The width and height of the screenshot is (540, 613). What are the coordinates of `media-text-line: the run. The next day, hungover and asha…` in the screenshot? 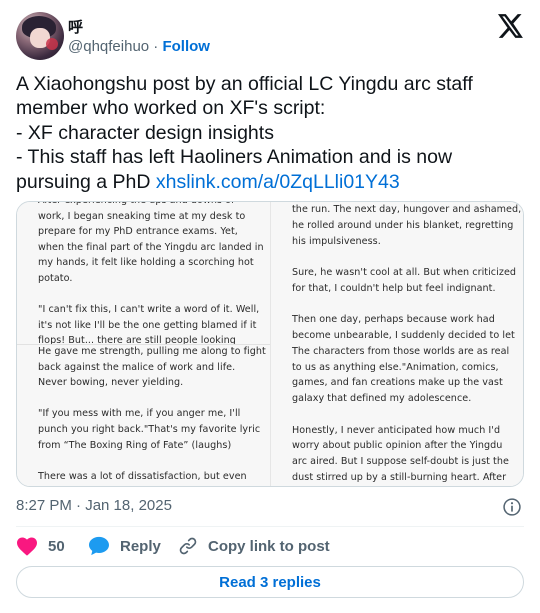 It's located at (407, 209).